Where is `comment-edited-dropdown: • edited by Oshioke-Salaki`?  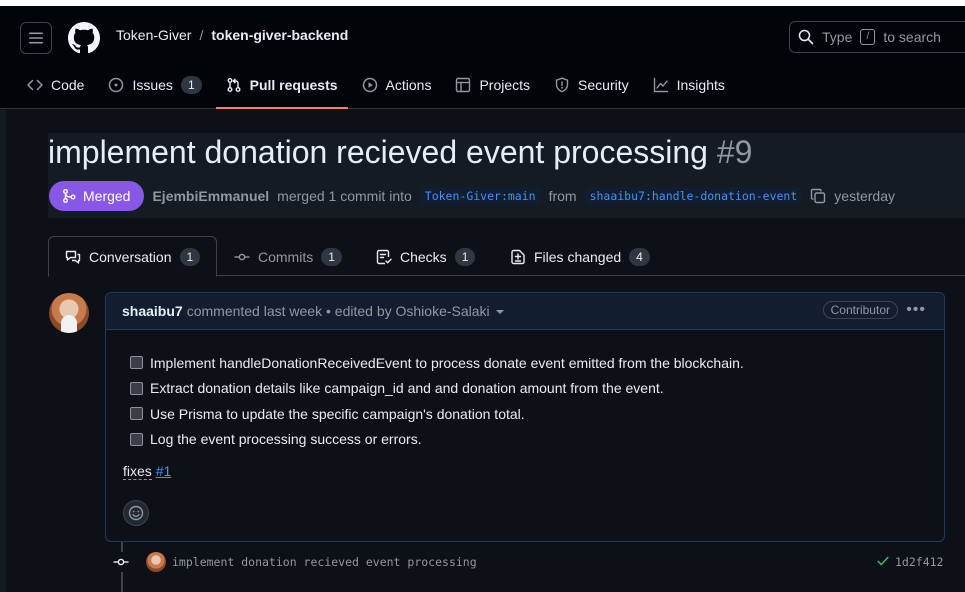 comment-edited-dropdown: • edited by Oshioke-Salaki is located at coordinates (415, 311).